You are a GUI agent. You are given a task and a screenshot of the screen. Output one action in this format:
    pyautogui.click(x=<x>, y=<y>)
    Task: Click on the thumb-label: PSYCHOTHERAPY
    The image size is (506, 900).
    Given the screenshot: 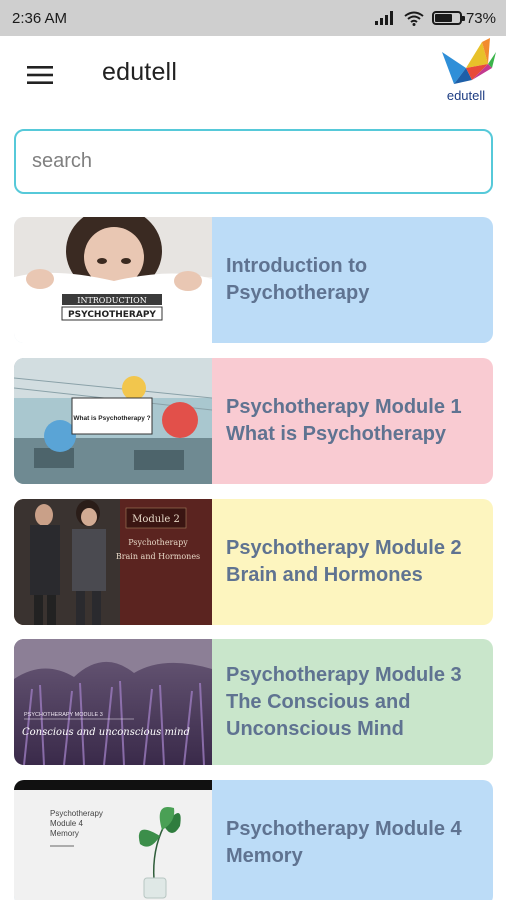 What is the action you would take?
    pyautogui.click(x=112, y=315)
    